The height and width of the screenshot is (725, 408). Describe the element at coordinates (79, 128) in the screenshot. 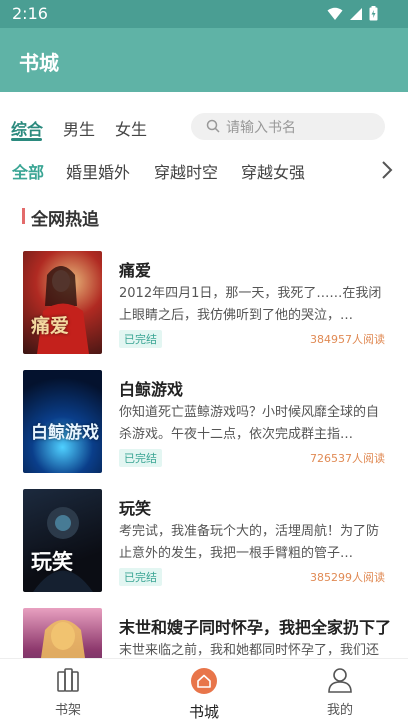

I see `tab-male: 男生` at that location.